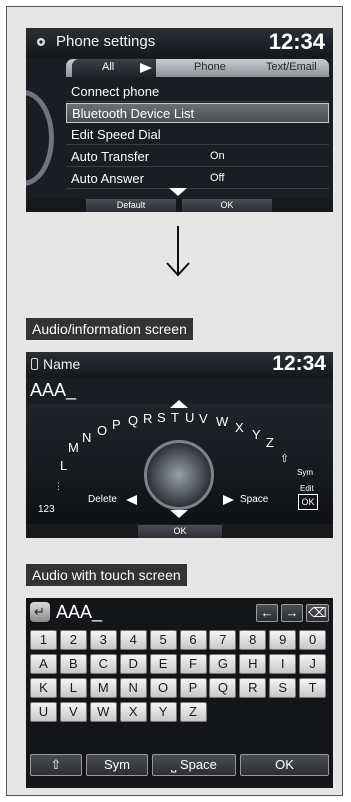 This screenshot has width=351, height=802. Describe the element at coordinates (284, 459) in the screenshot. I see `shift-icon: ⇧` at that location.